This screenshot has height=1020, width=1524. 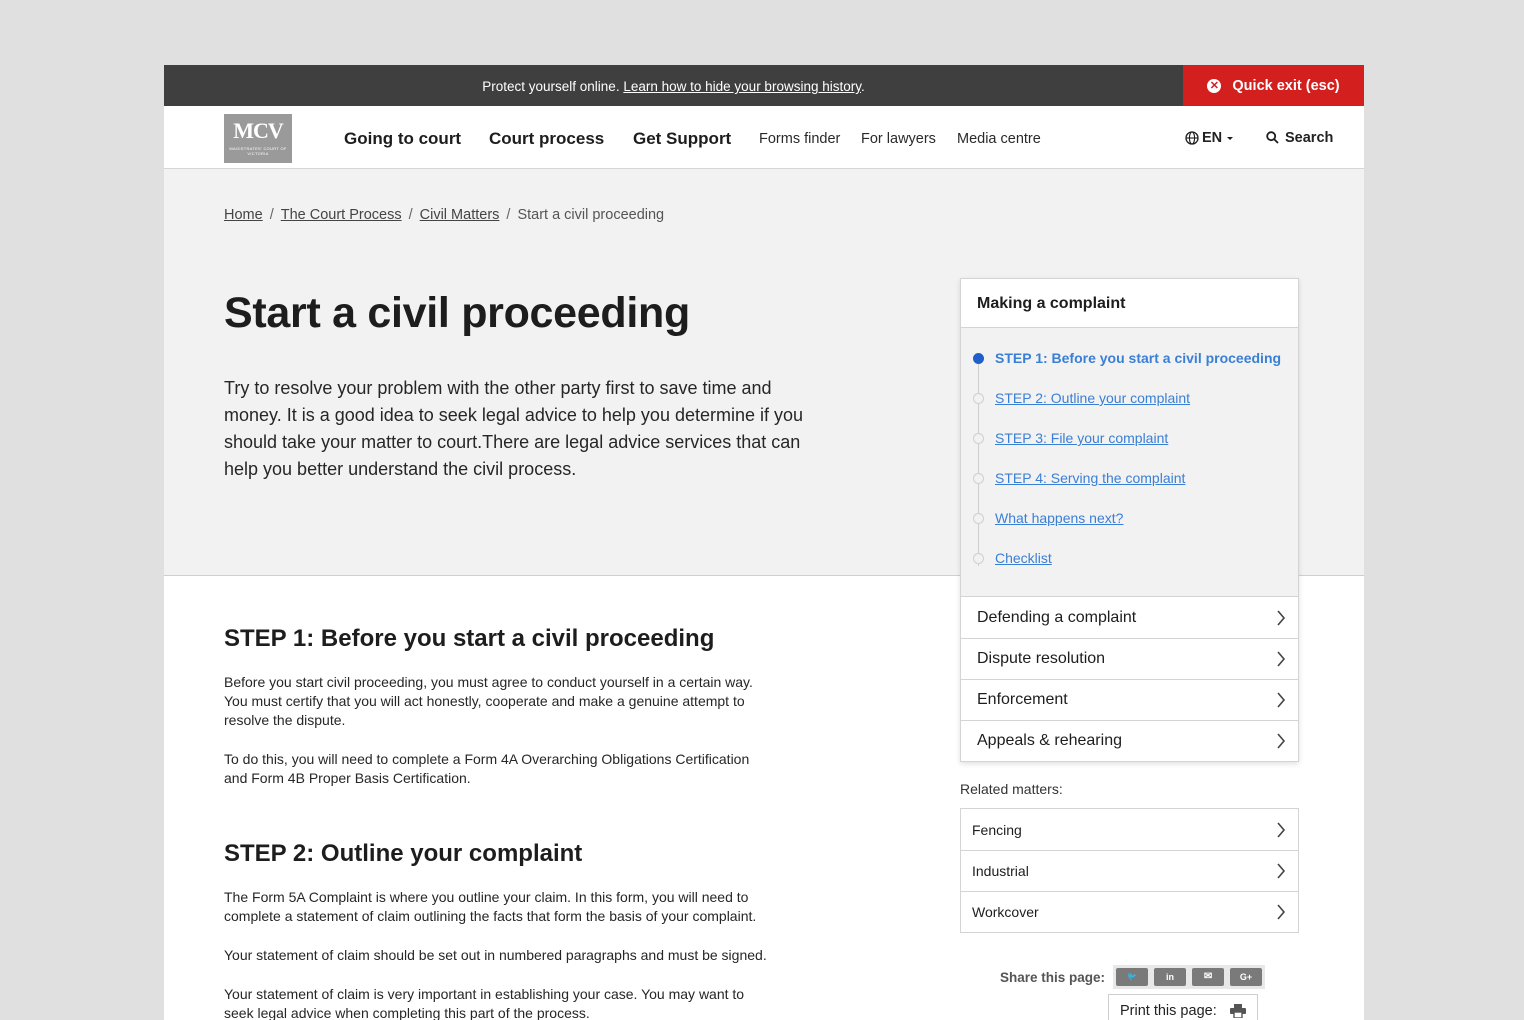 I want to click on section-dispute-resolution: Dispute resolution, so click(x=1129, y=658).